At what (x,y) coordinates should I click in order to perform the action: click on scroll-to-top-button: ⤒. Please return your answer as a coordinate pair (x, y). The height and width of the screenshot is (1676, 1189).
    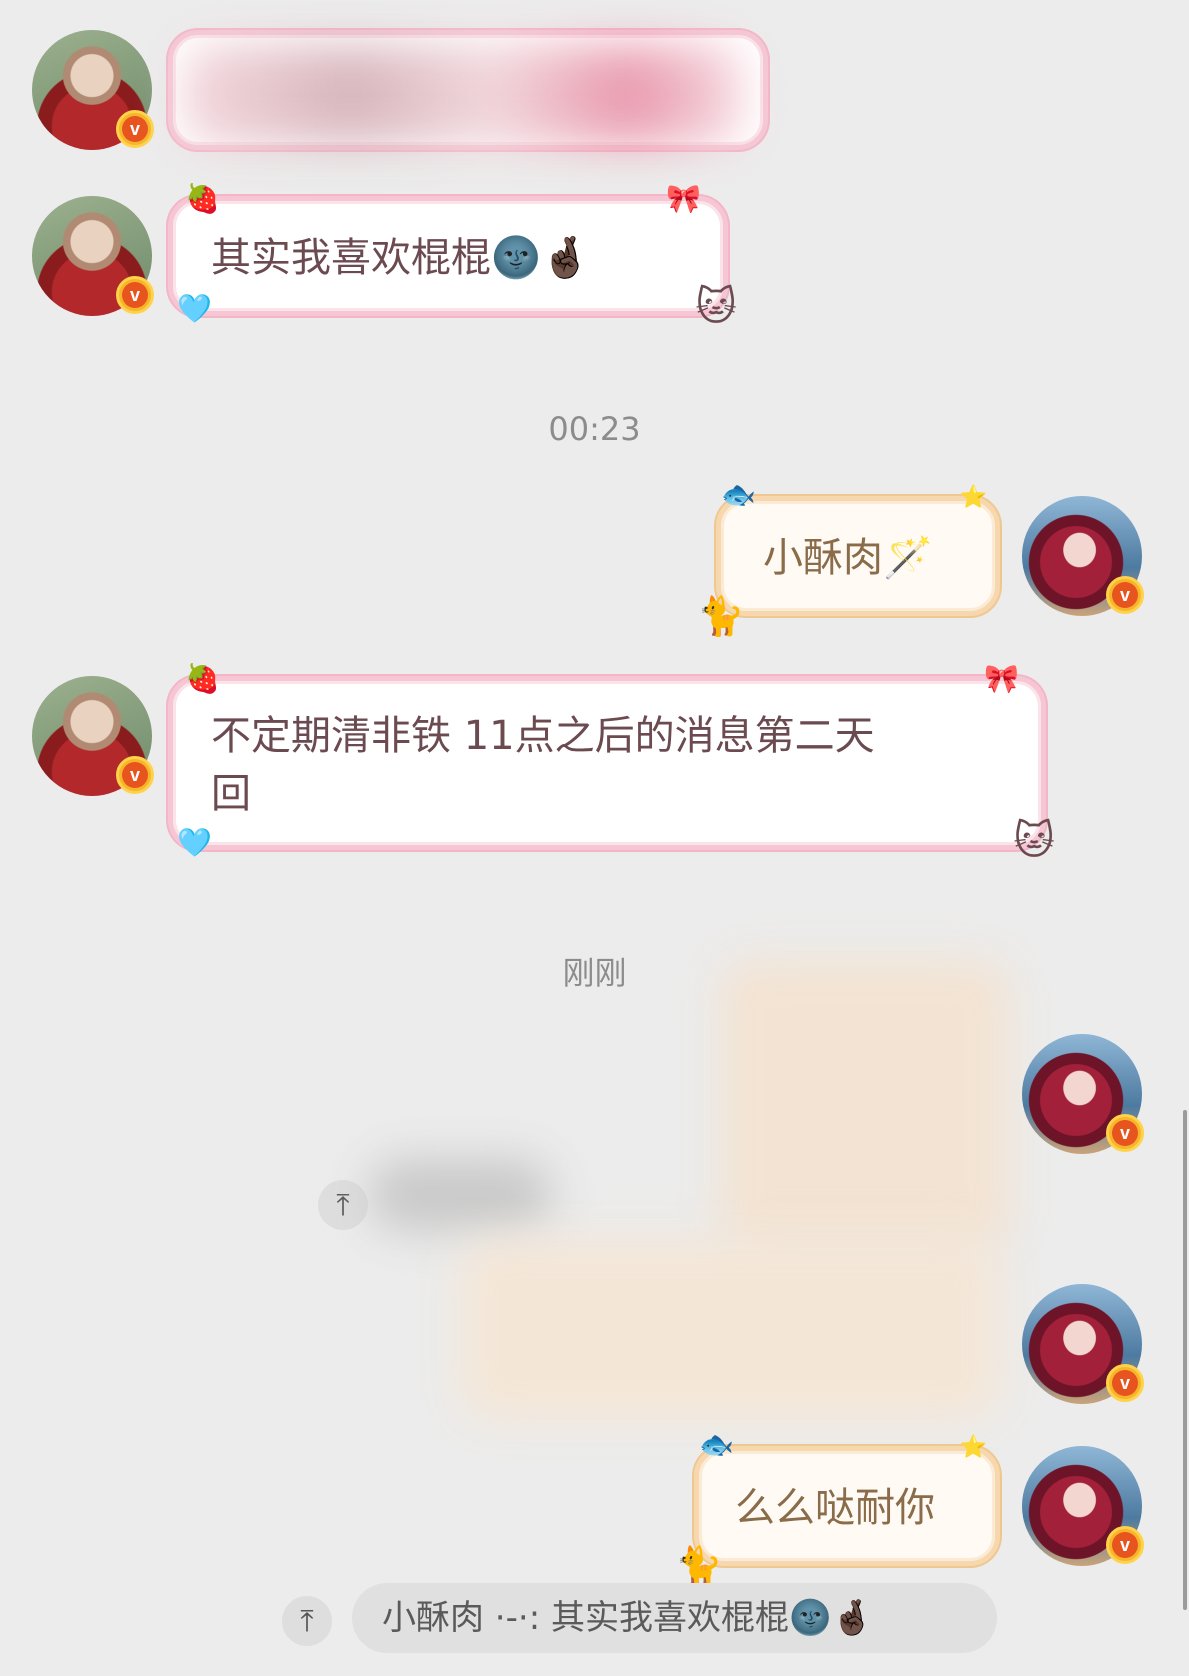
    Looking at the image, I should click on (307, 1621).